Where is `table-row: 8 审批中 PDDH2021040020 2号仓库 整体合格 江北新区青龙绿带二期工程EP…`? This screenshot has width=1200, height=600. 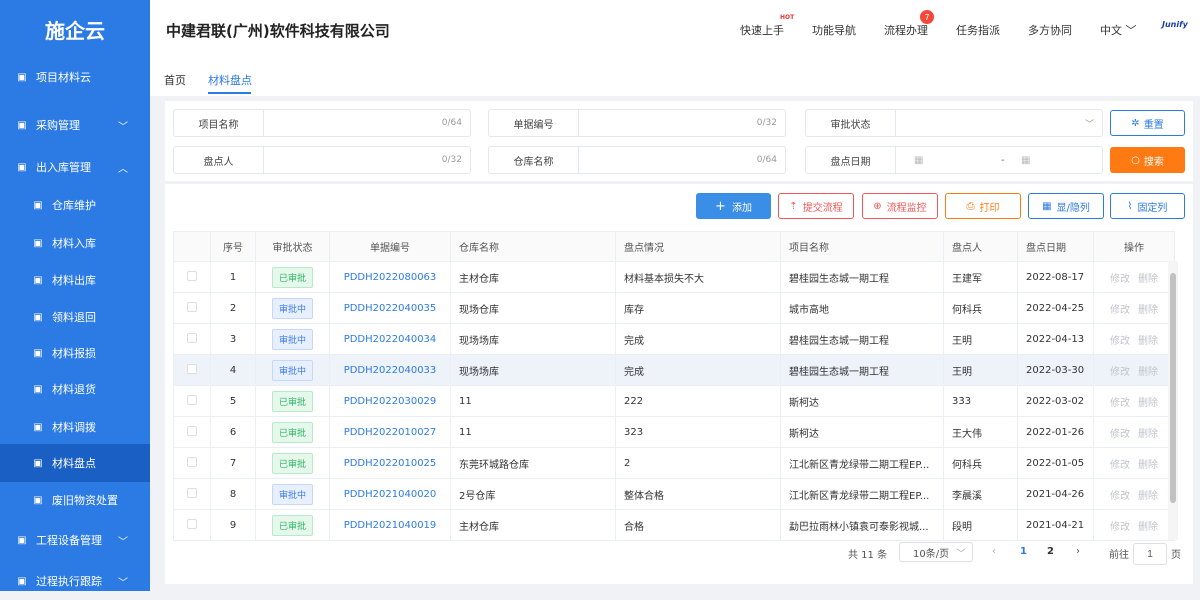 table-row: 8 审批中 PDDH2021040020 2号仓库 整体合格 江北新区青龙绿带二期工程EP… is located at coordinates (674, 494).